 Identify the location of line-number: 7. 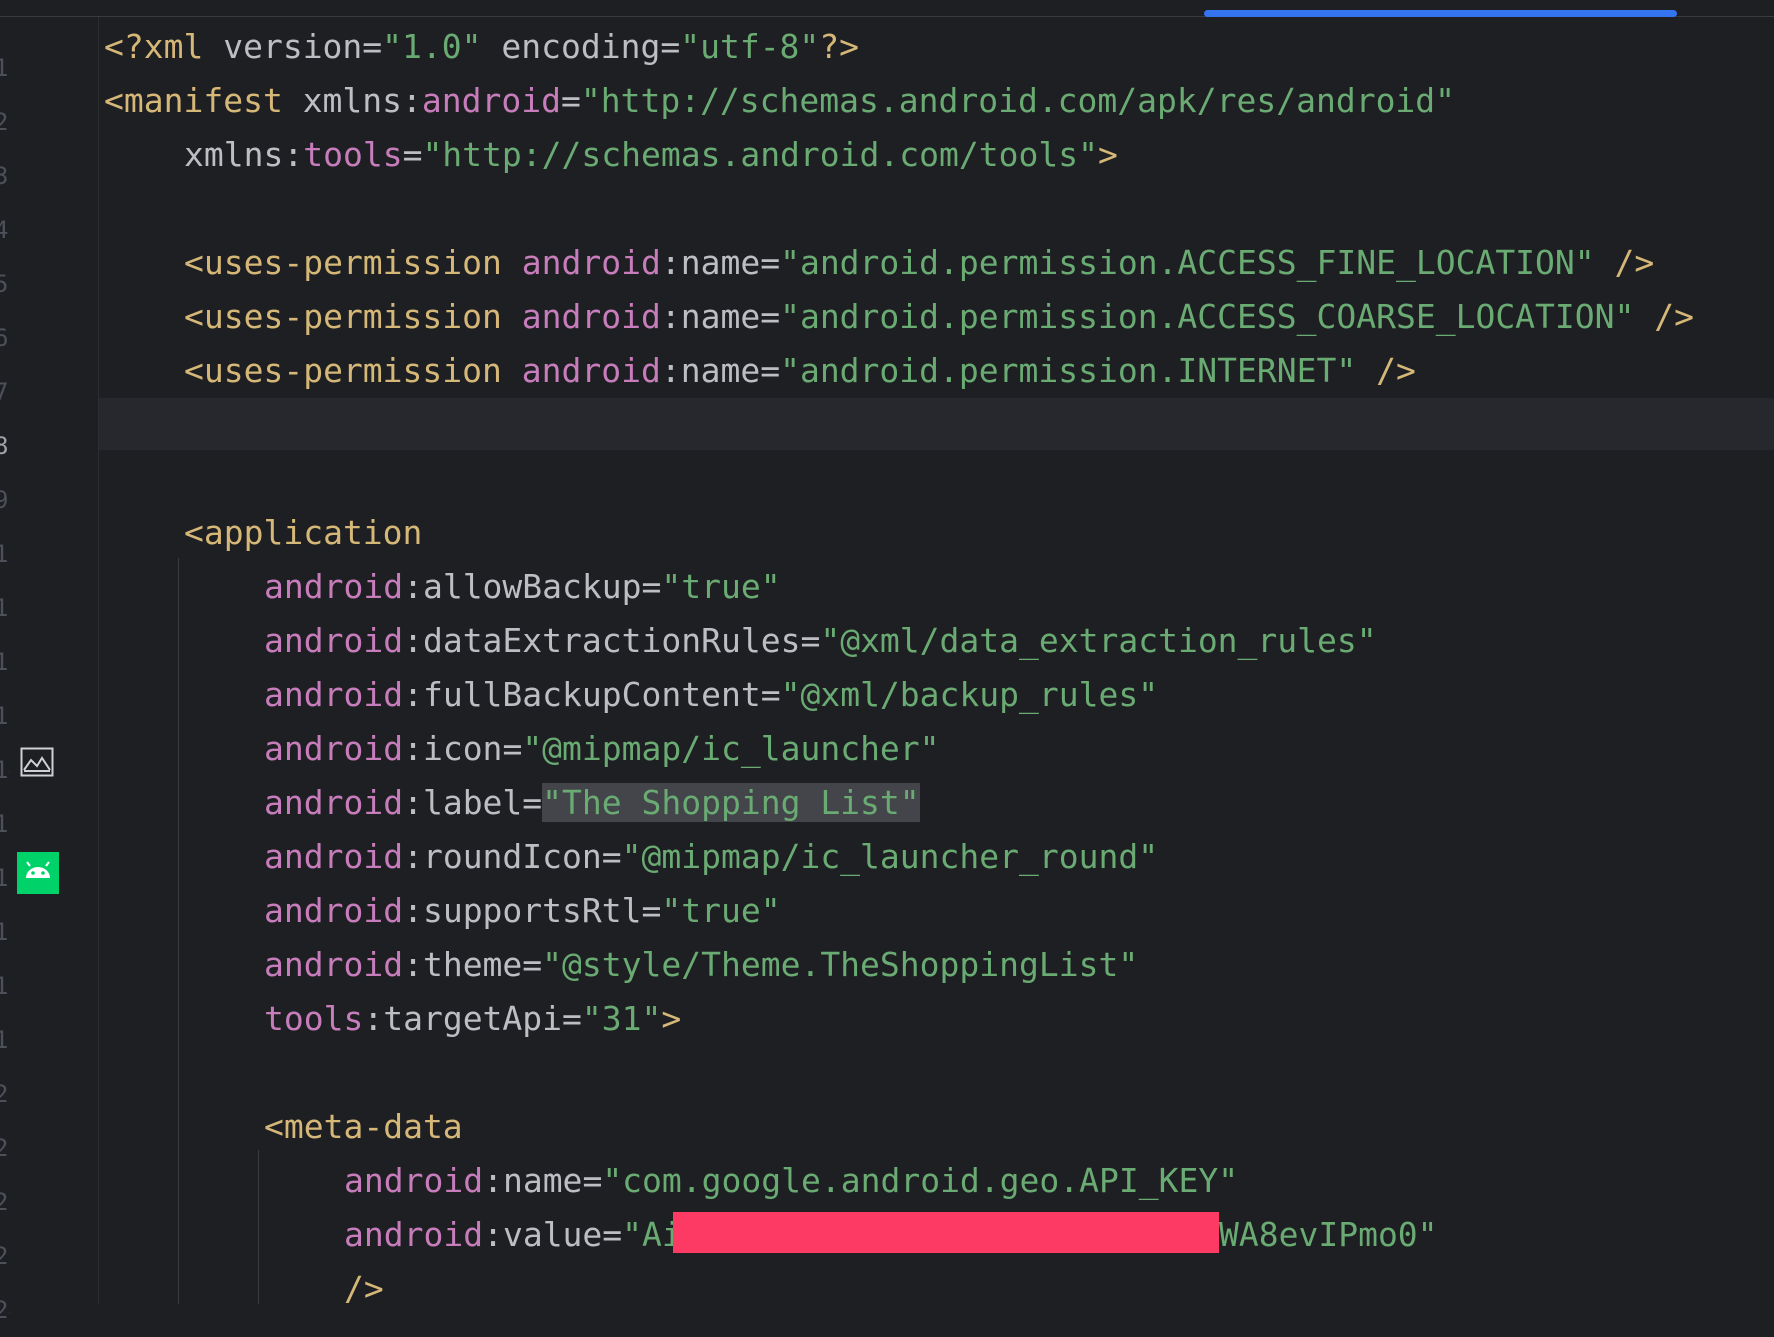
(4, 392).